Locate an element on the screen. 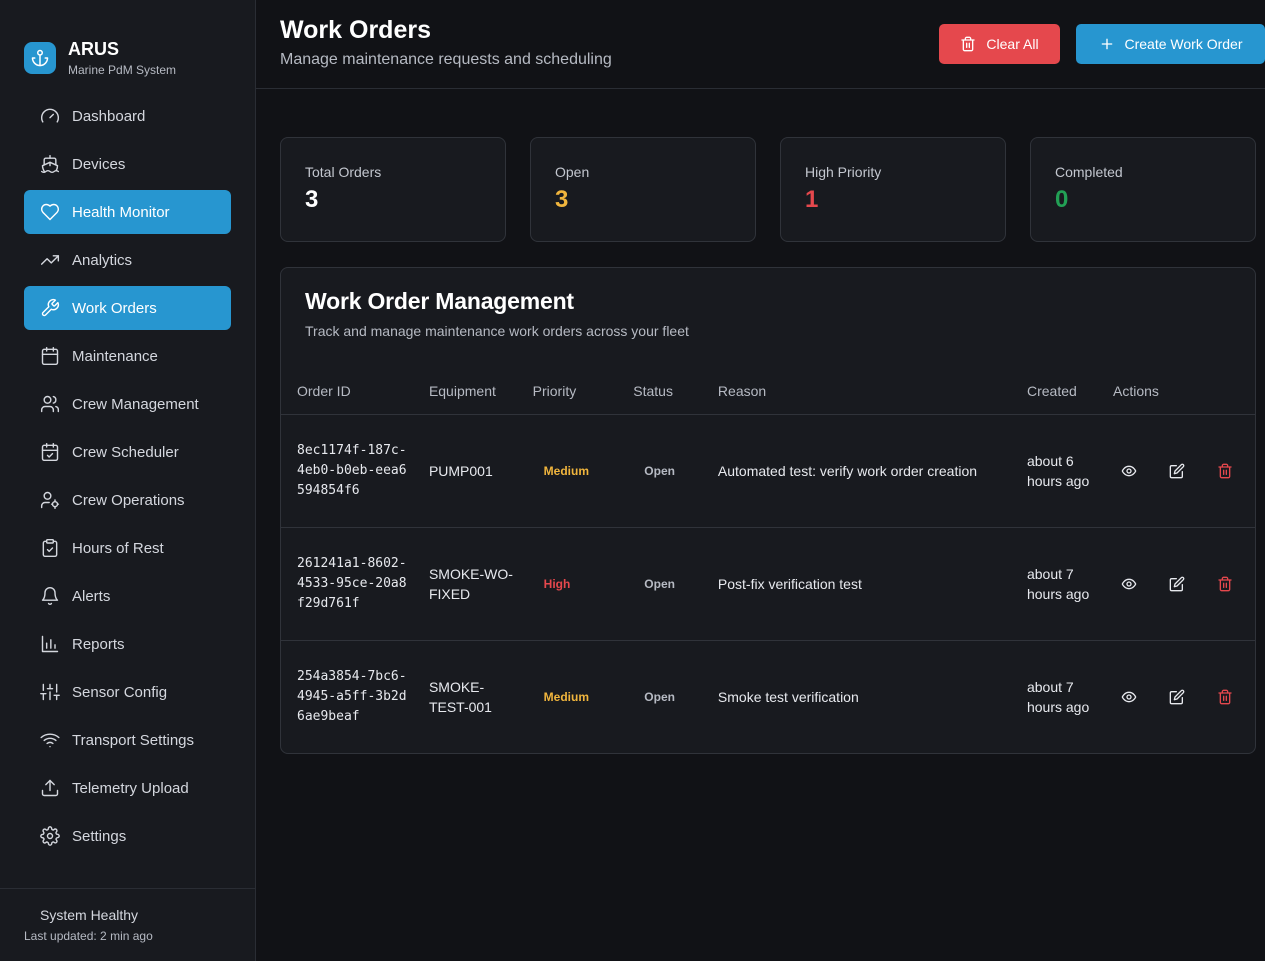 Image resolution: width=1265 pixels, height=961 pixels. equipment-cell: SMOKE-TEST-001 is located at coordinates (460, 696).